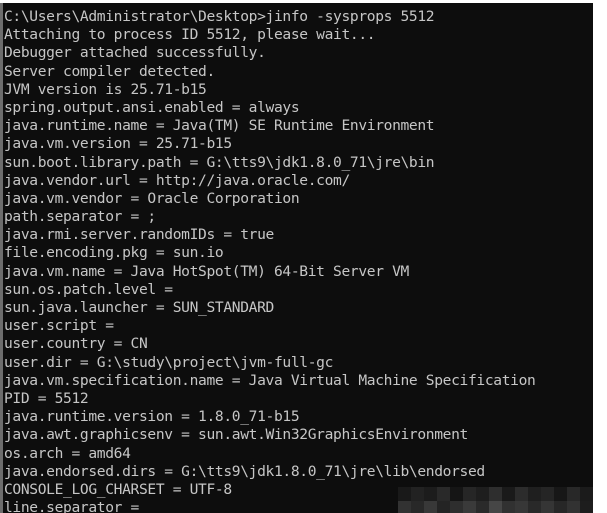 The image size is (607, 513). I want to click on console-line: sun.os.patch.level =, so click(88, 289).